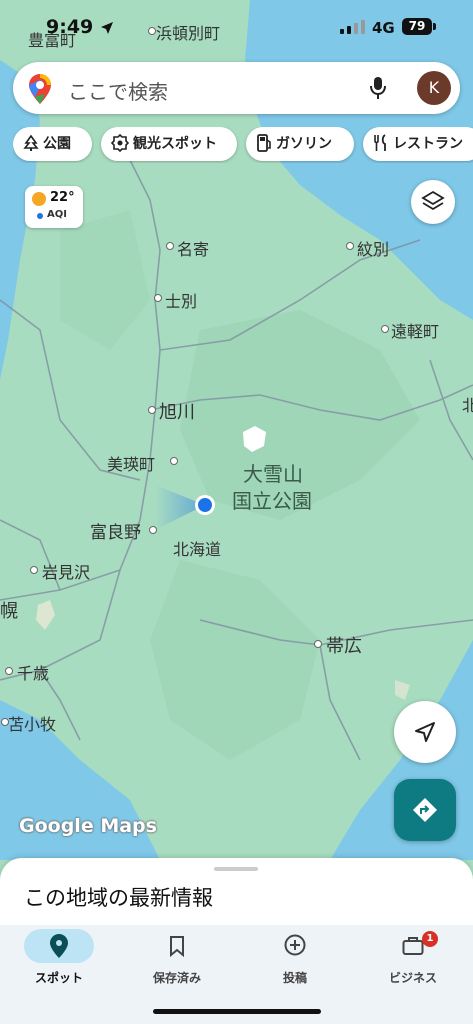 This screenshot has width=473, height=1024. What do you see at coordinates (378, 88) in the screenshot?
I see `microphone-icon` at bounding box center [378, 88].